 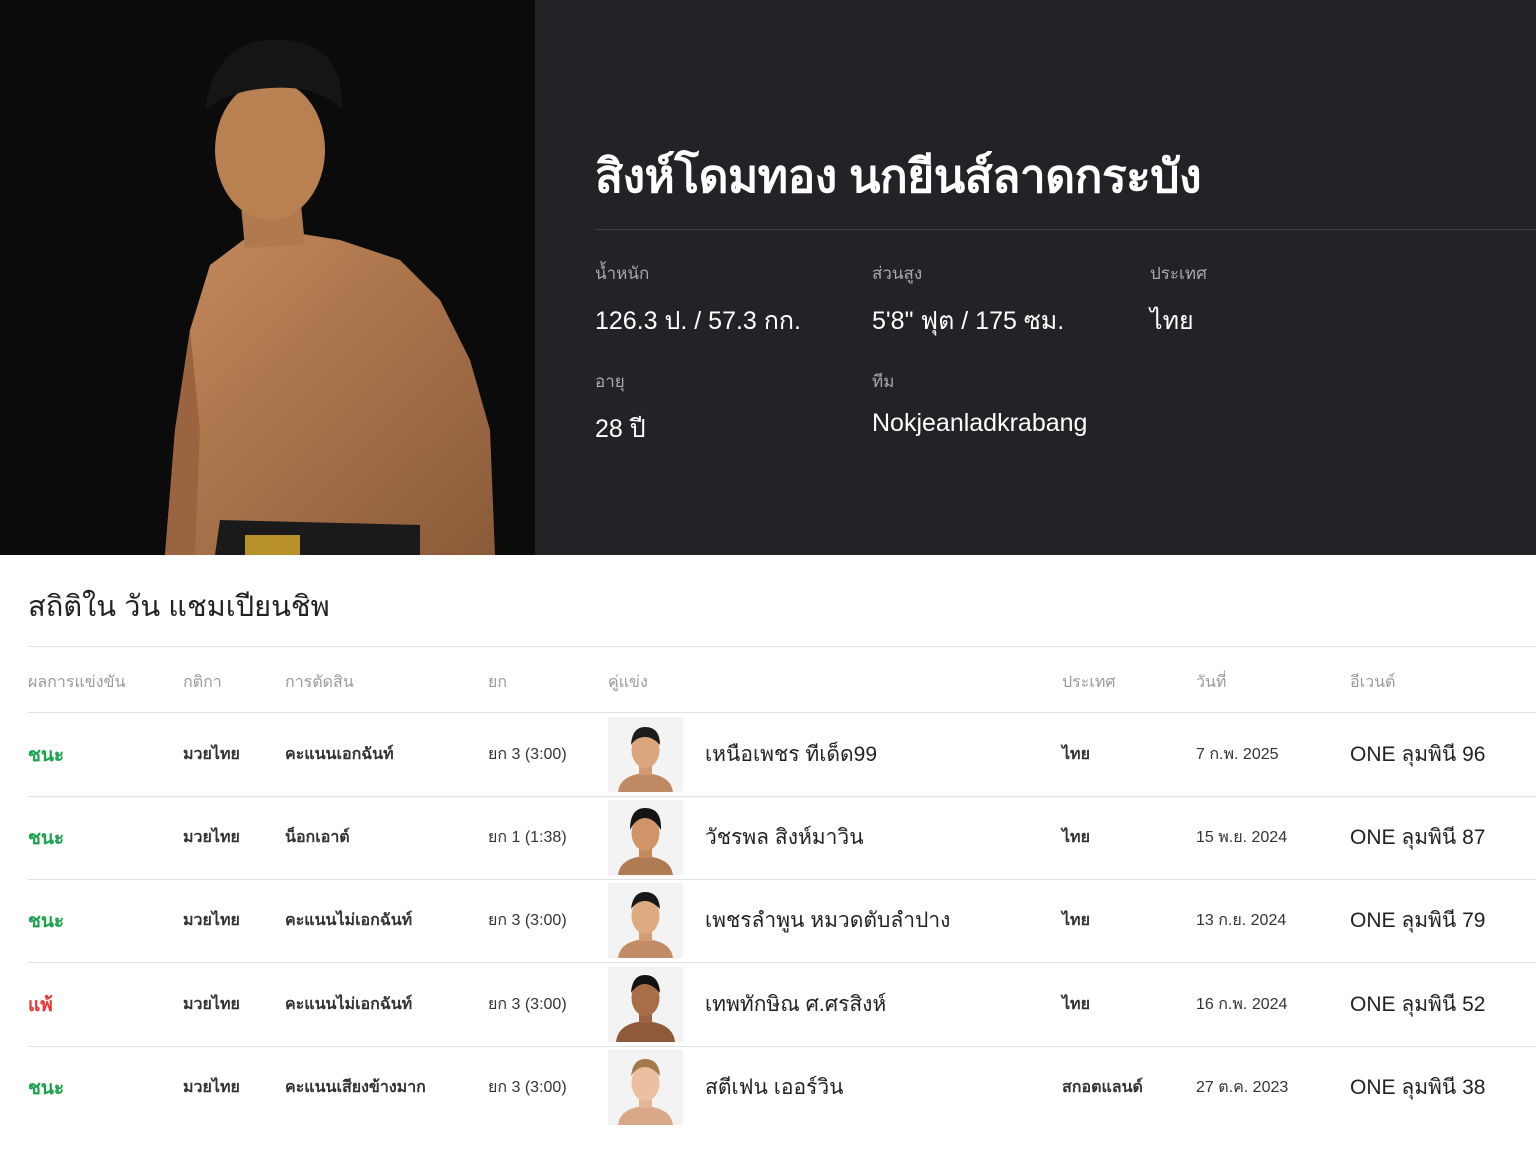 What do you see at coordinates (1242, 837) in the screenshot?
I see `row-date: 15 พ.ย. 2024` at bounding box center [1242, 837].